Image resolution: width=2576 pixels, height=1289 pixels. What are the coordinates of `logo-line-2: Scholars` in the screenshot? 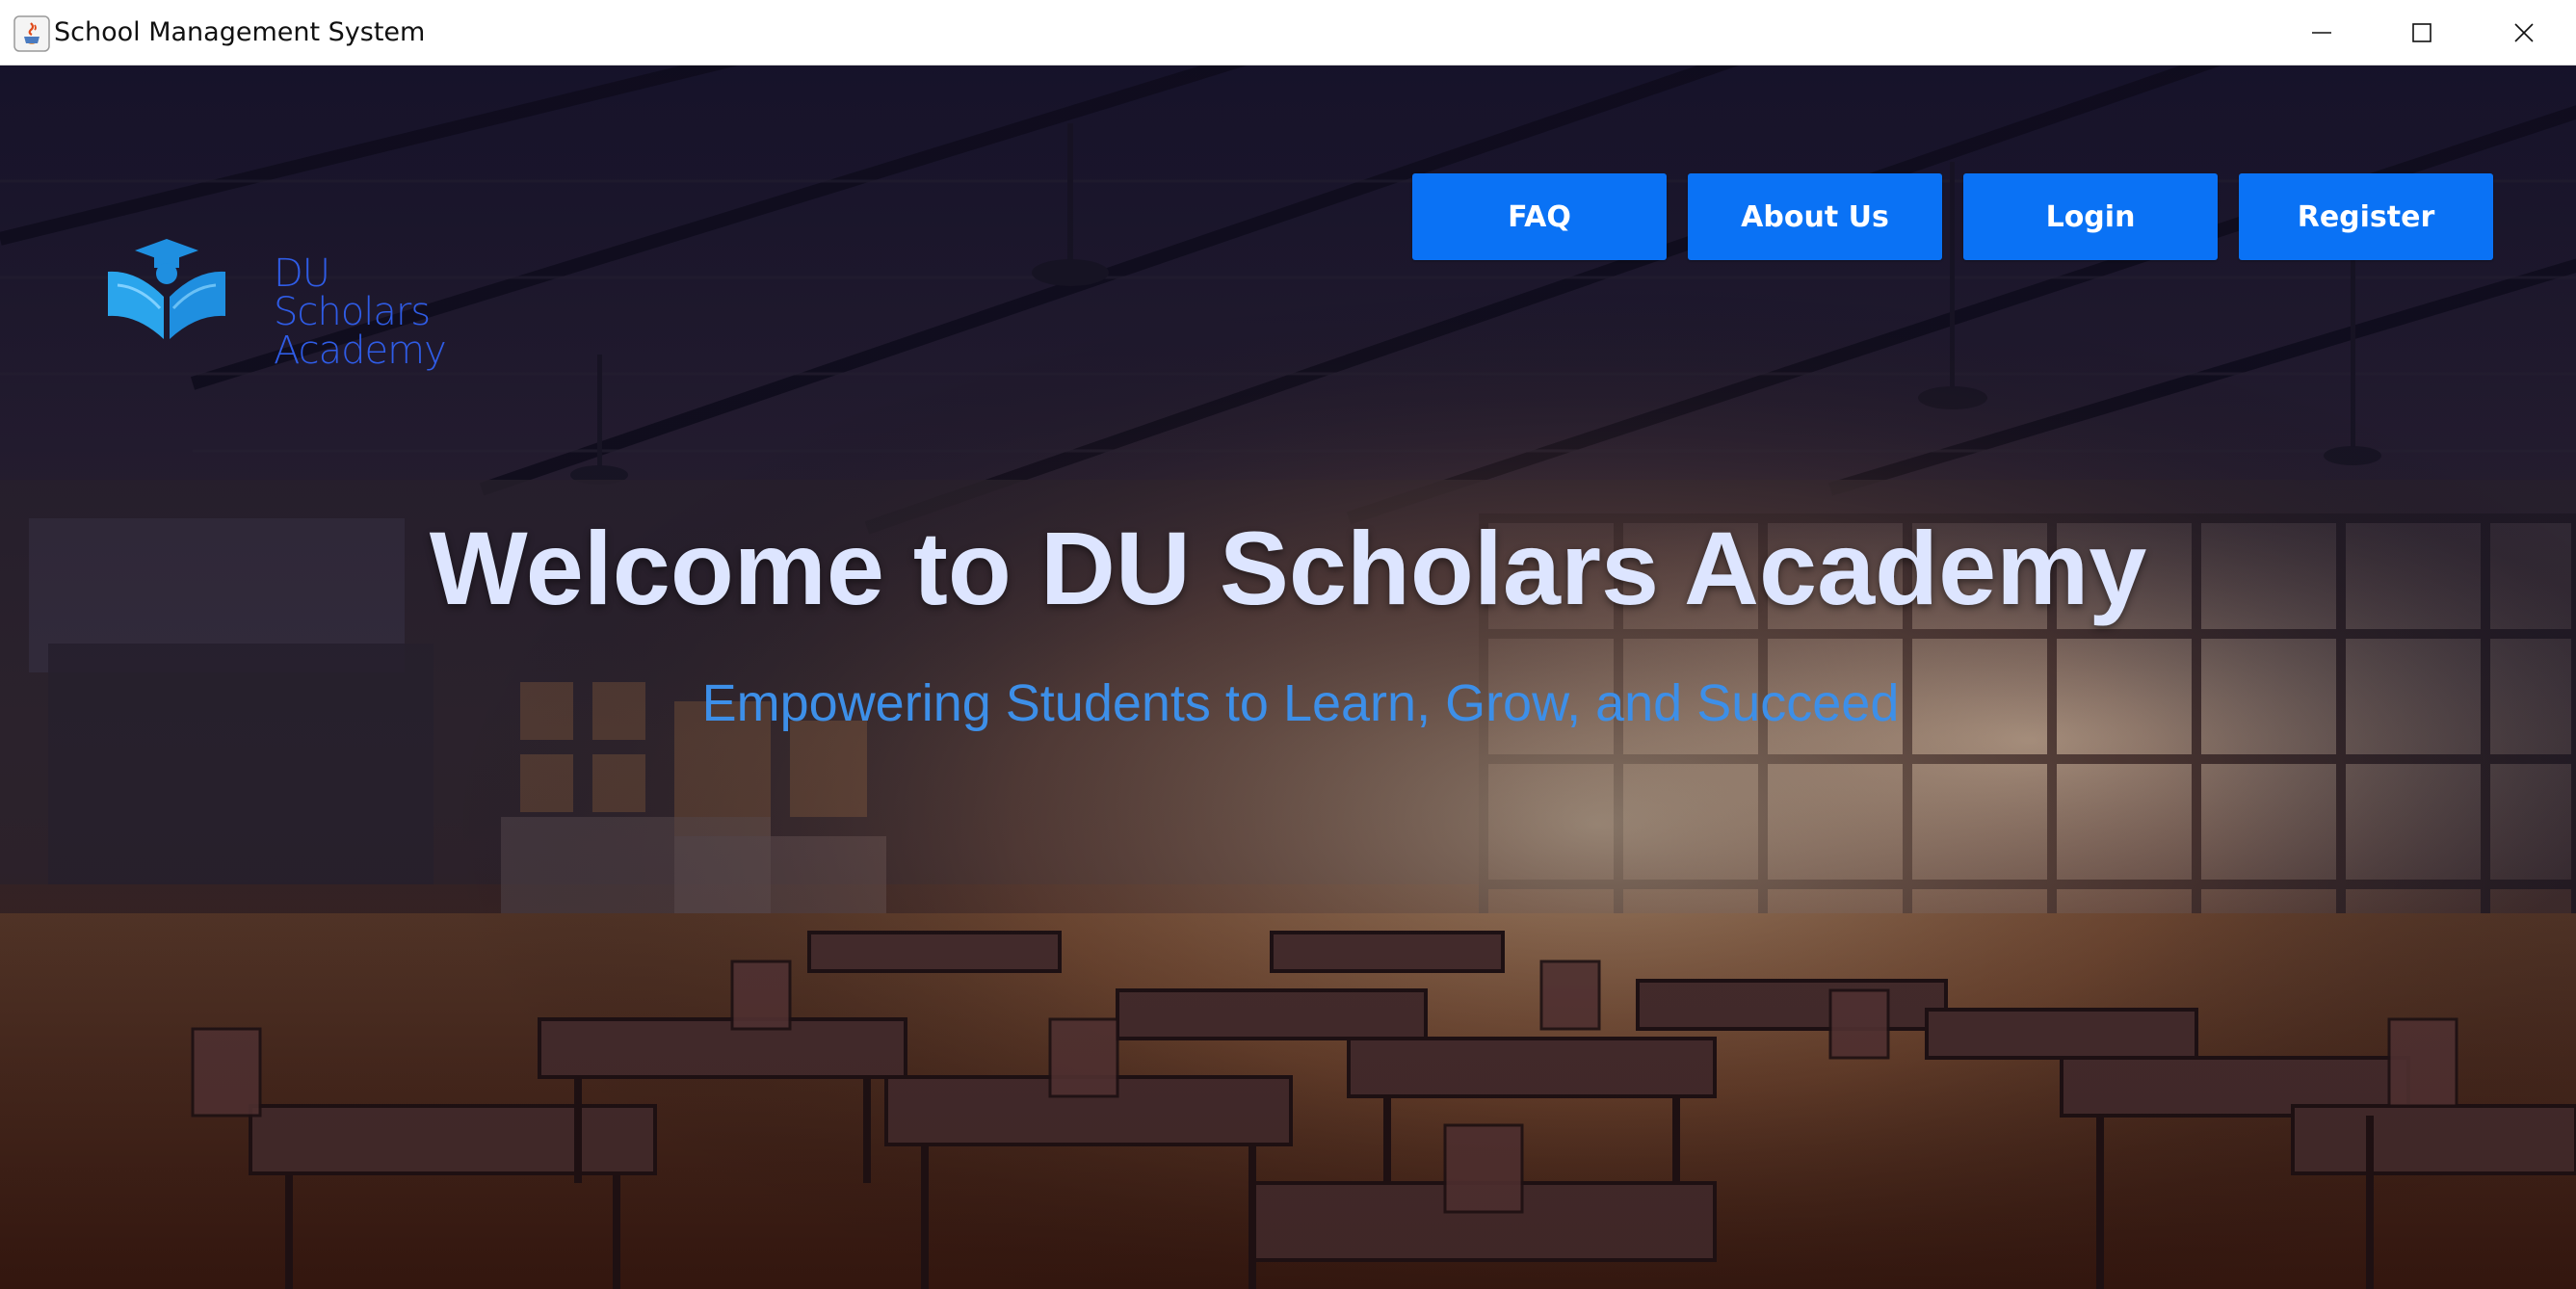 It's located at (353, 312).